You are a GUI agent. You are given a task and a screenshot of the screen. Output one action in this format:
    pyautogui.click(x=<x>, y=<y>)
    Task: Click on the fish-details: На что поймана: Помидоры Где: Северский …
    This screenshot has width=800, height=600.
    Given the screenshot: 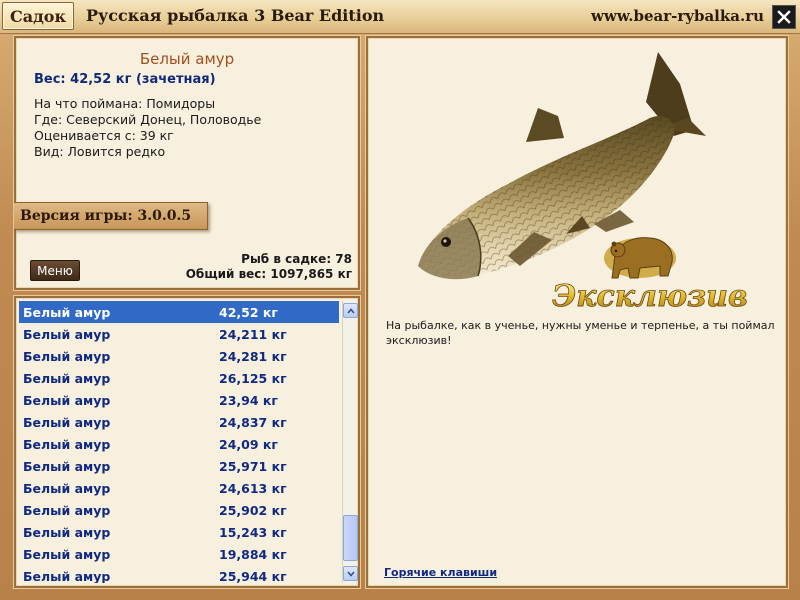 What is the action you would take?
    pyautogui.click(x=147, y=128)
    